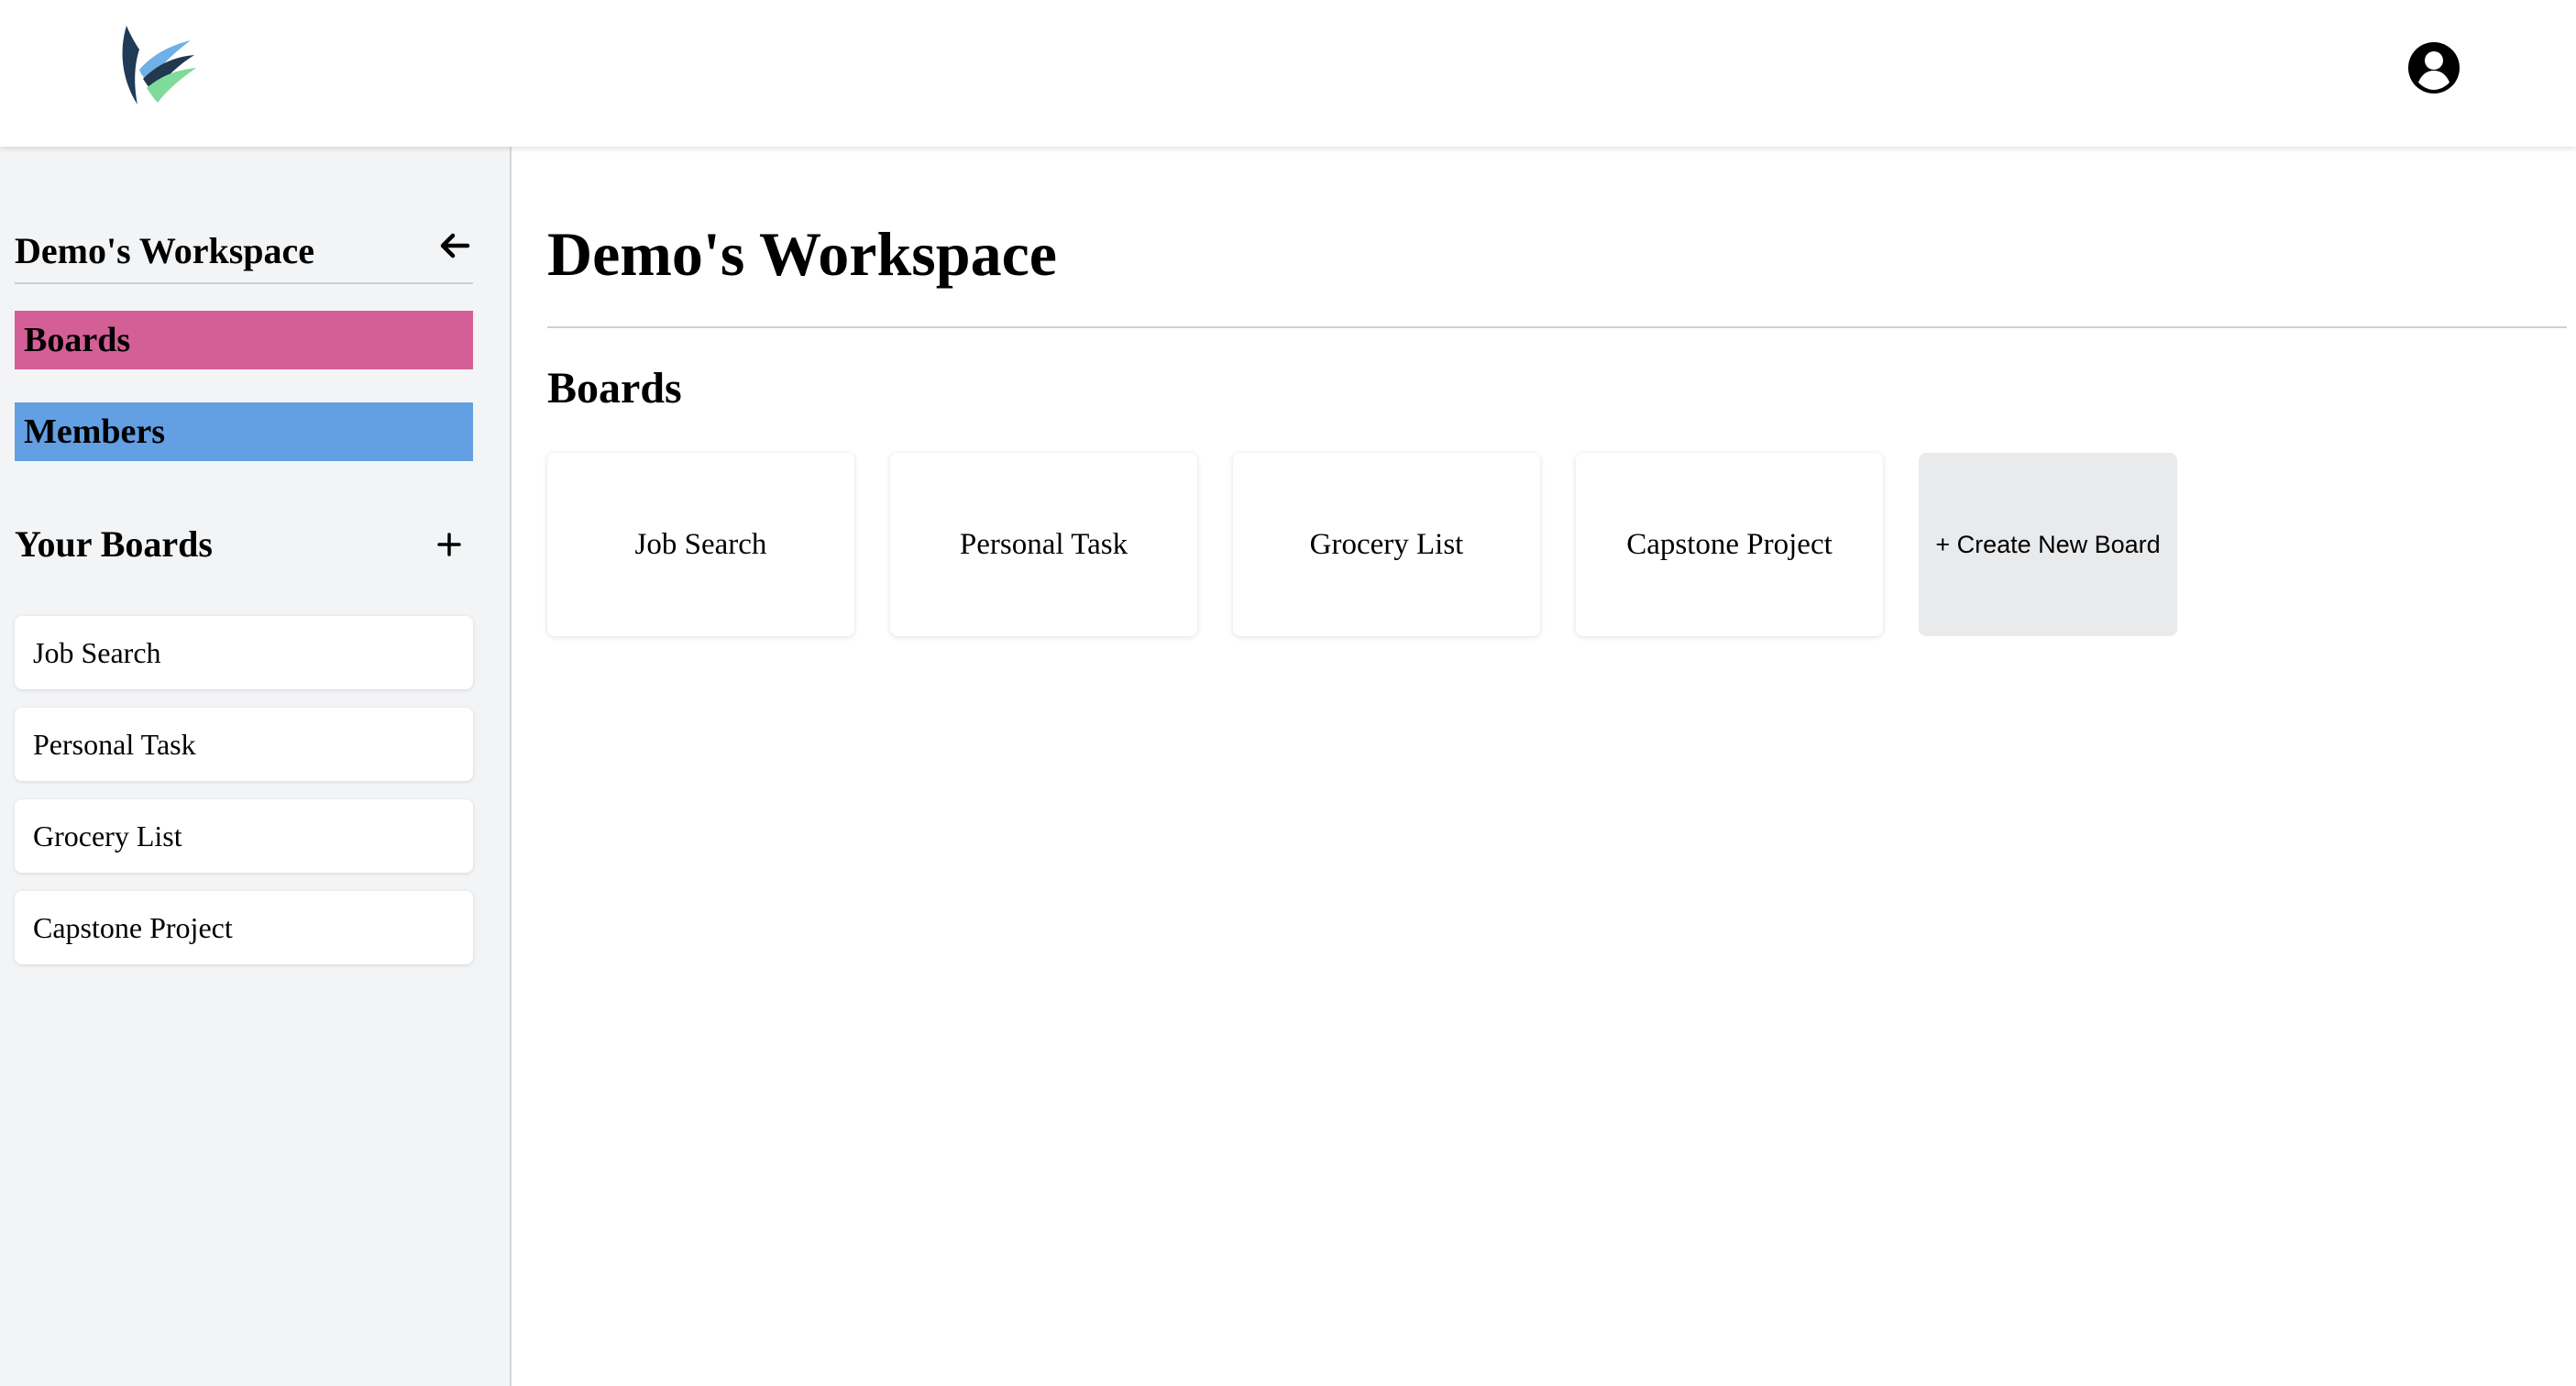 The image size is (2576, 1386). Describe the element at coordinates (244, 340) in the screenshot. I see `sidebar-item-boards: Boards` at that location.